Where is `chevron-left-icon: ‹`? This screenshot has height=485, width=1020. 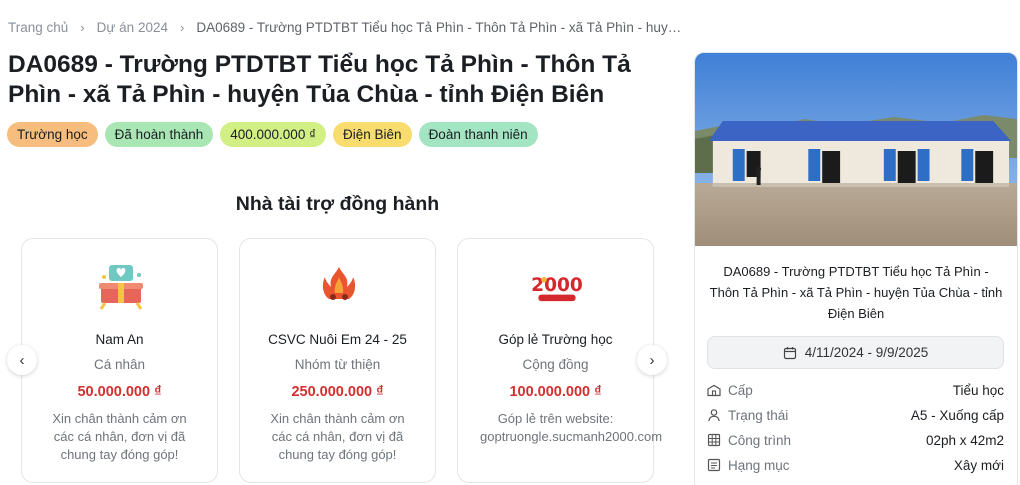
chevron-left-icon: ‹ is located at coordinates (22, 360).